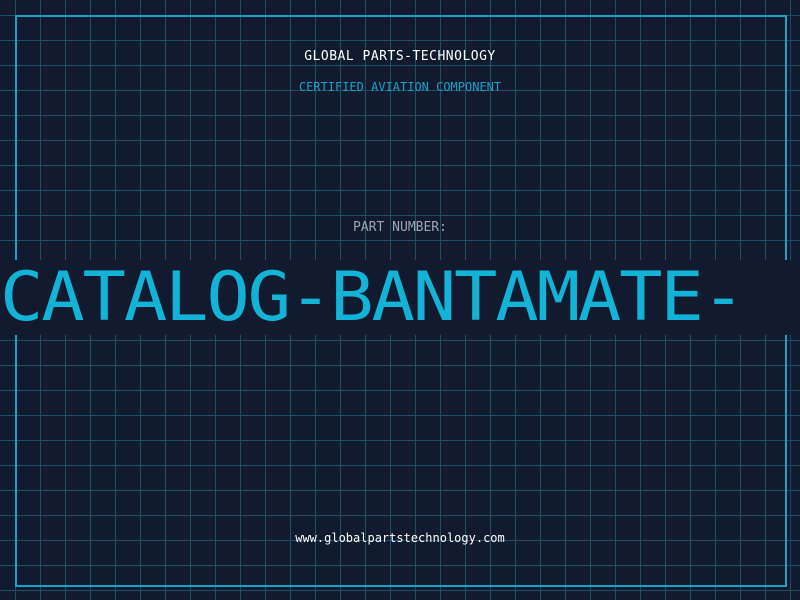 The image size is (800, 600). I want to click on website-url: www.globalpartstechnology.com, so click(400, 538).